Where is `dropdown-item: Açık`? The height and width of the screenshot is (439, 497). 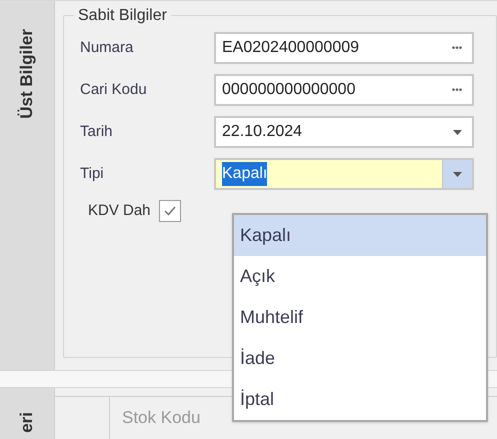 dropdown-item: Açık is located at coordinates (360, 276).